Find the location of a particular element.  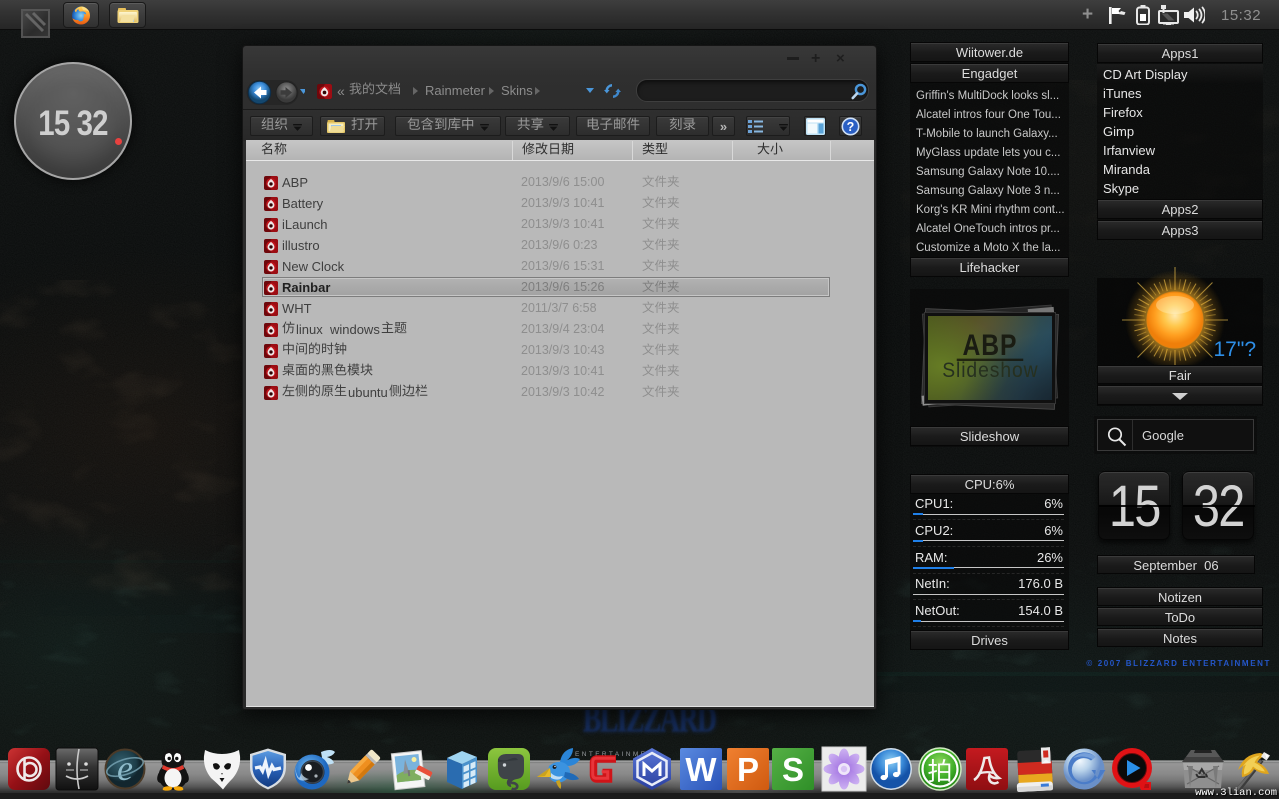

svg-text: P is located at coordinates (748, 769).